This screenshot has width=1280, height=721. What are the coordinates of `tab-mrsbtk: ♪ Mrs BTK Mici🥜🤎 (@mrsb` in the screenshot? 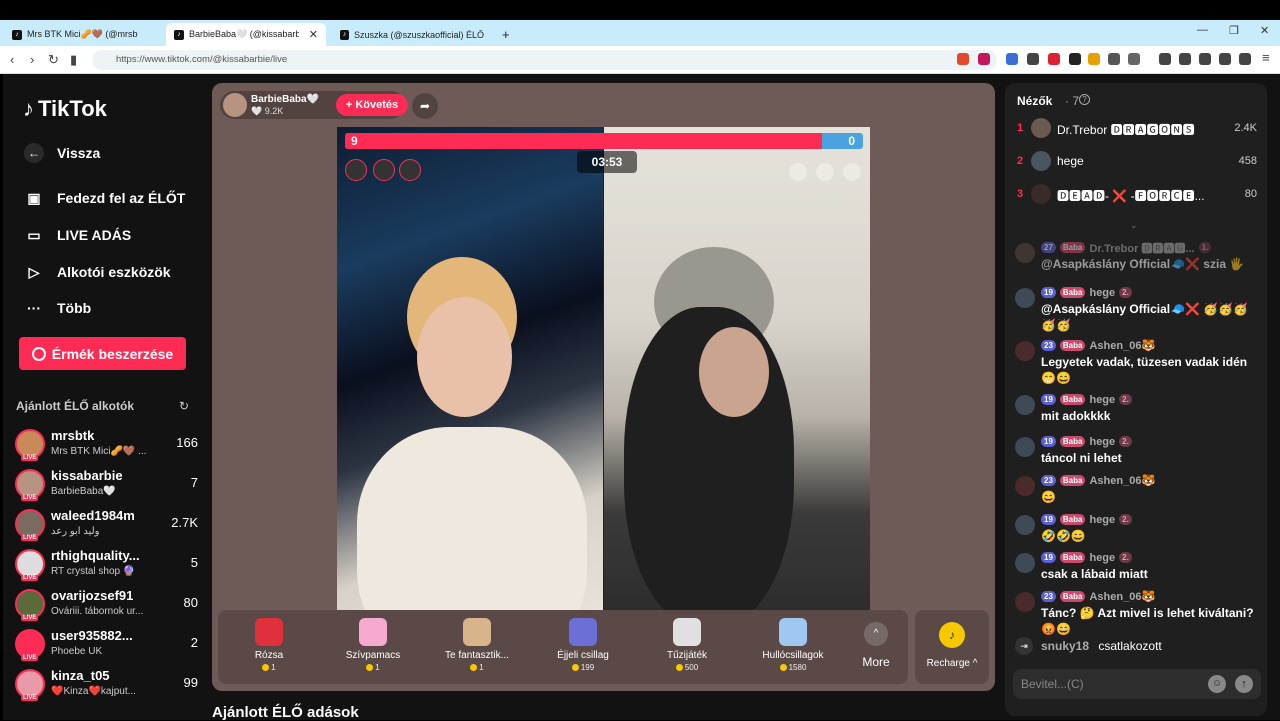 It's located at (83, 34).